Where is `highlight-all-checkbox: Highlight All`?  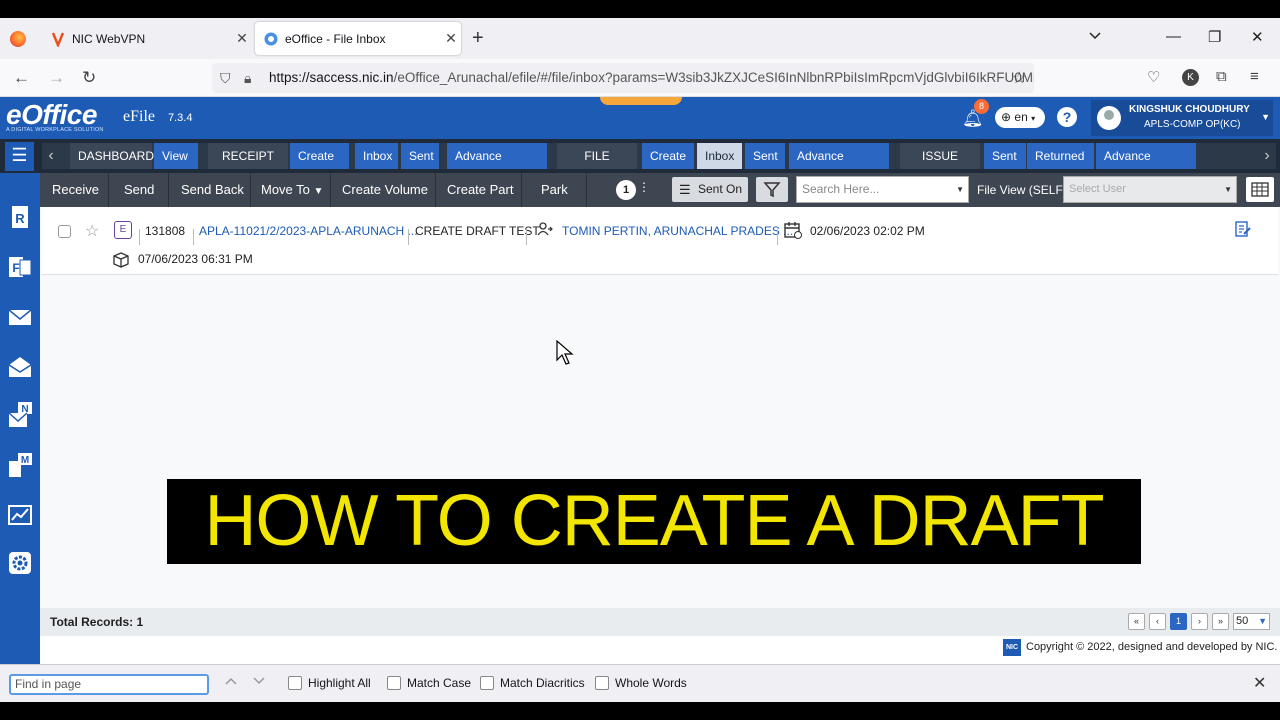
highlight-all-checkbox: Highlight All is located at coordinates (329, 683).